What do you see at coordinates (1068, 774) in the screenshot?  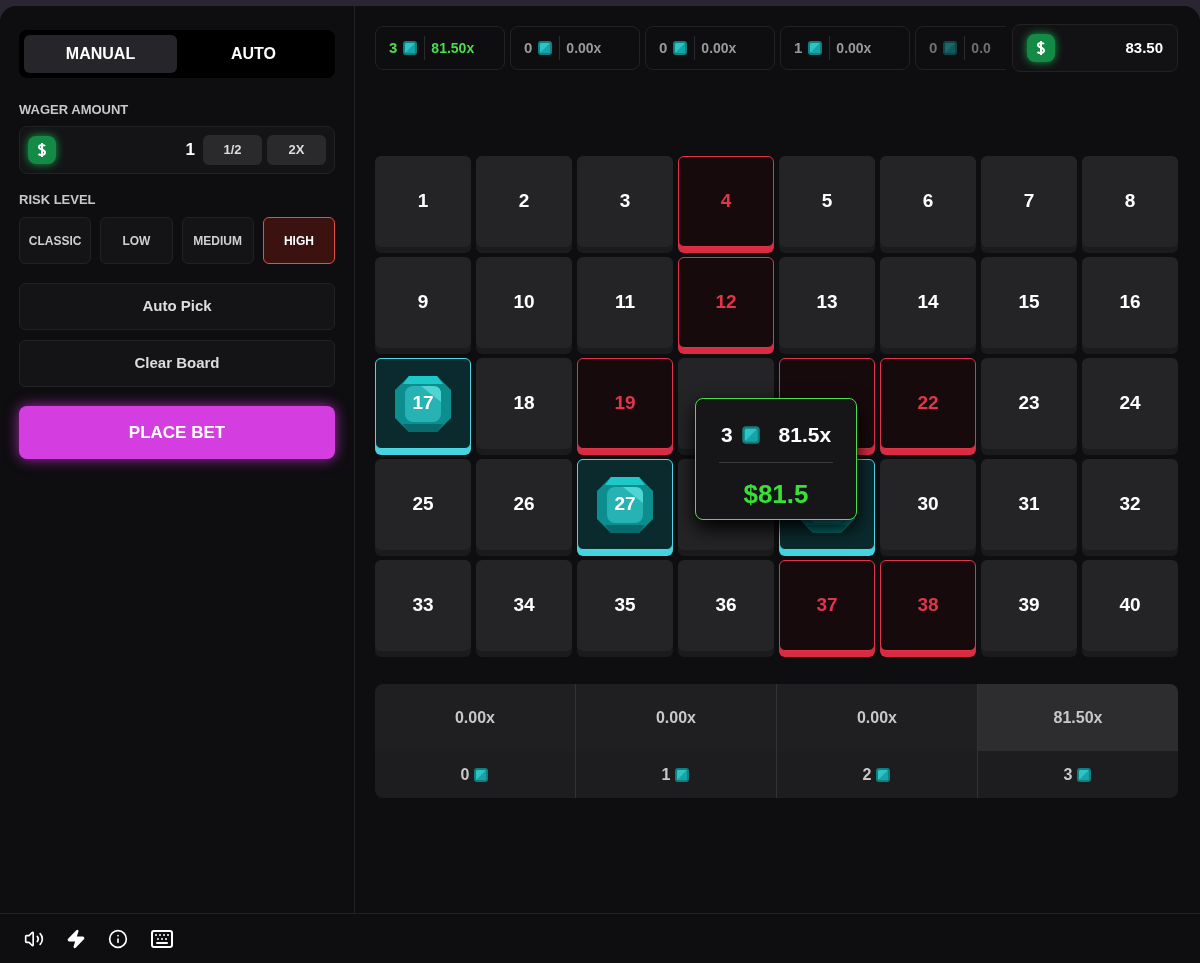 I see `payout-gem-count: 3` at bounding box center [1068, 774].